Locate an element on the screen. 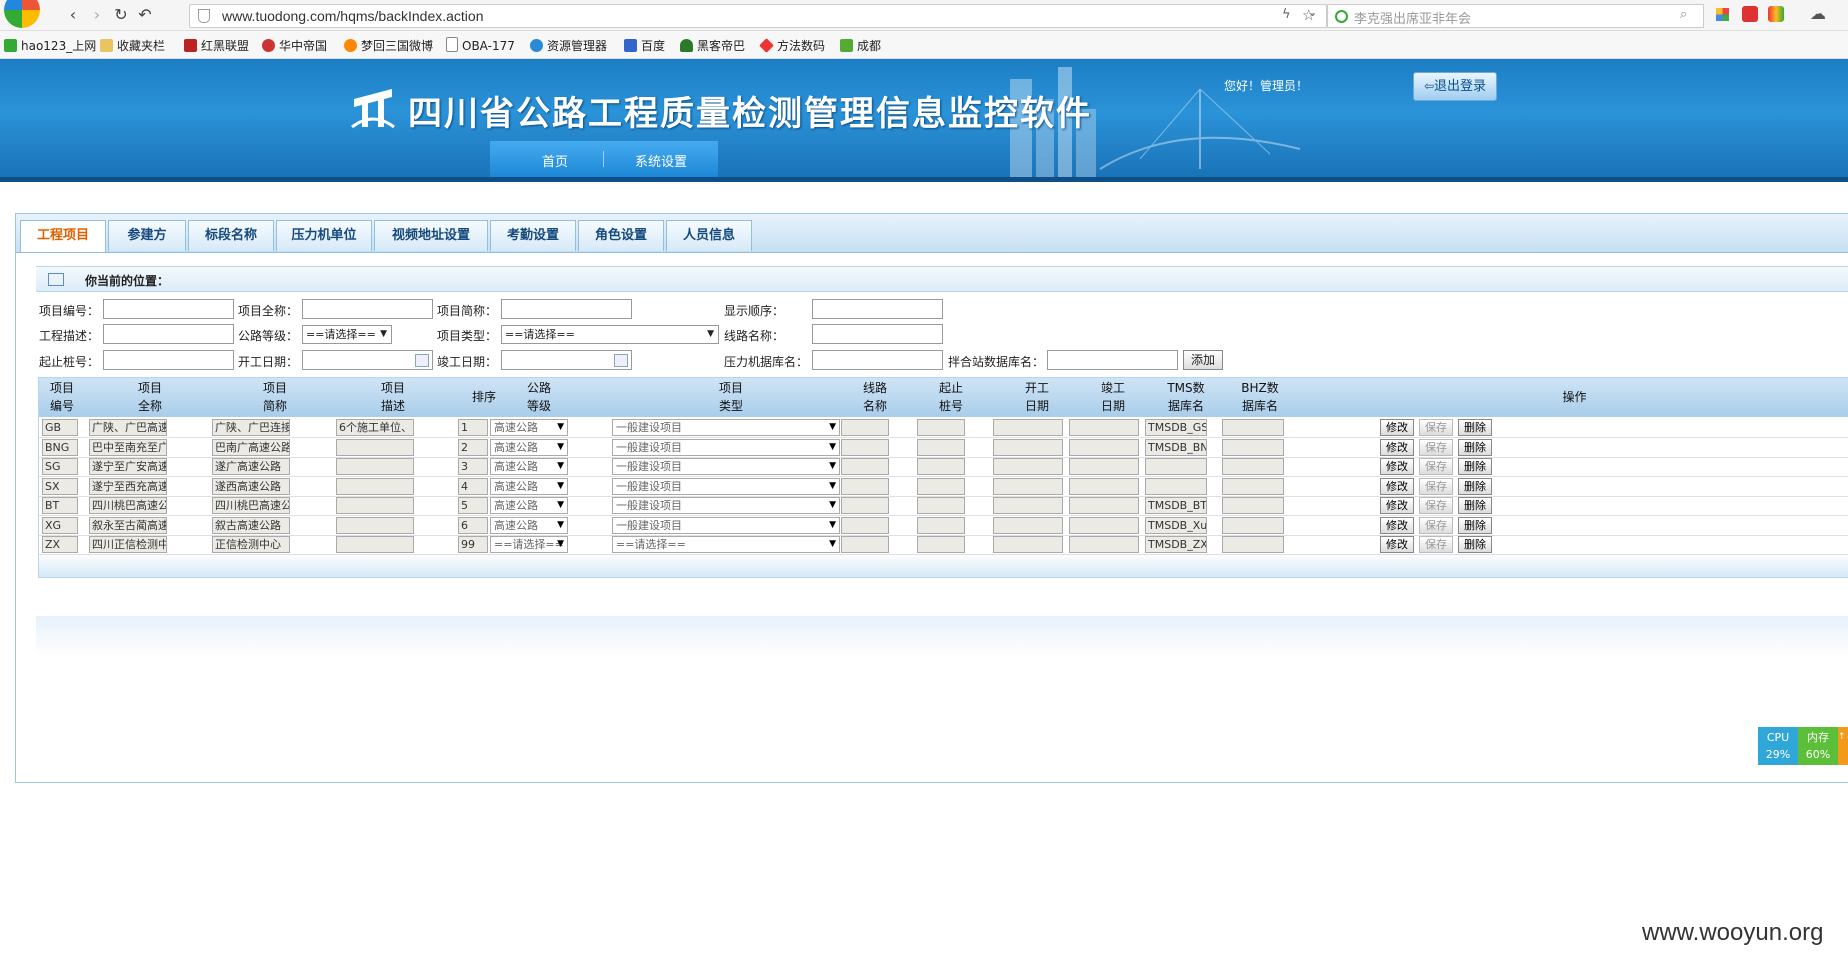 The image size is (1848, 963). project-desc-input is located at coordinates (168, 334).